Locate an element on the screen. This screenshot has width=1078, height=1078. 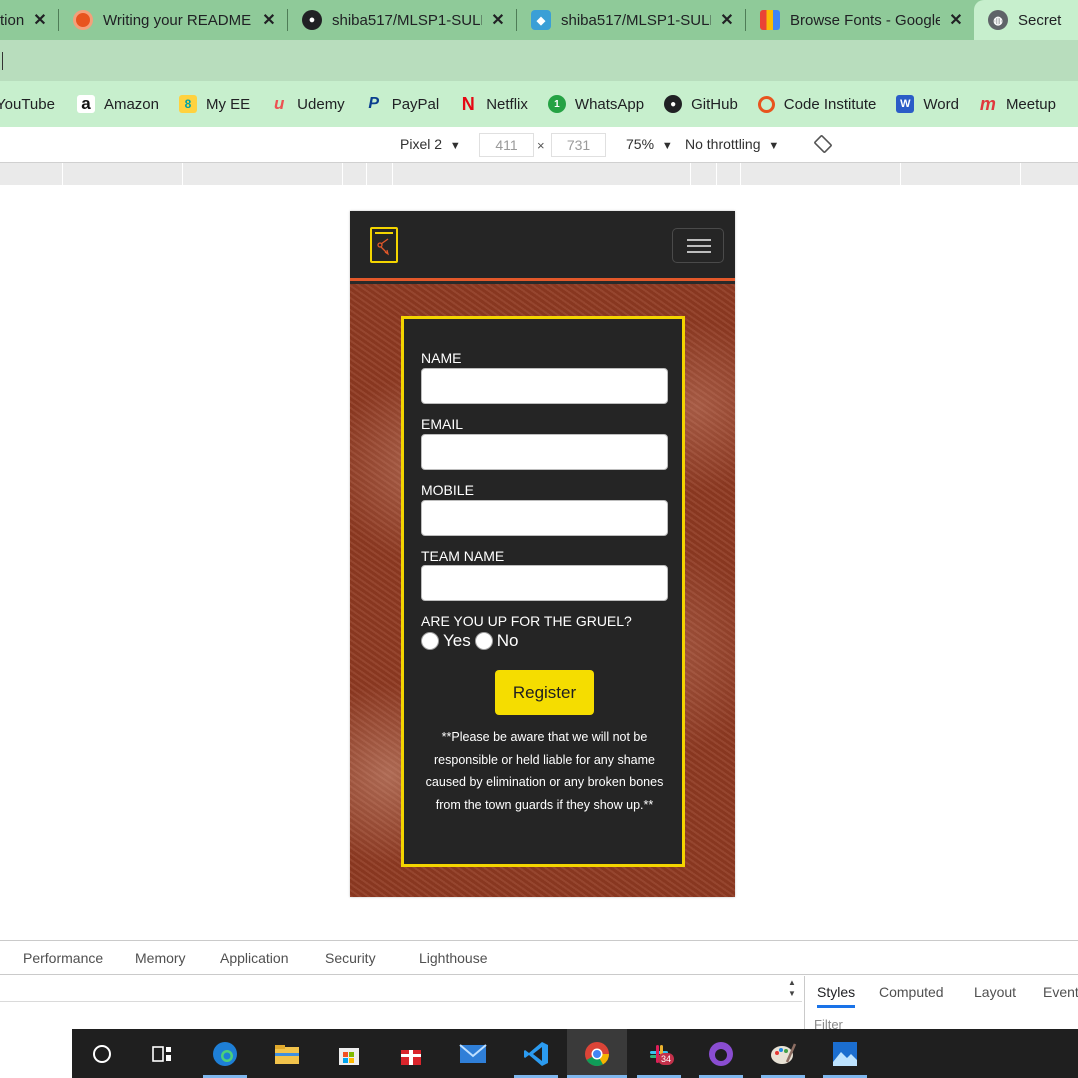
bookmark-label: Amazon is located at coordinates (131, 104).